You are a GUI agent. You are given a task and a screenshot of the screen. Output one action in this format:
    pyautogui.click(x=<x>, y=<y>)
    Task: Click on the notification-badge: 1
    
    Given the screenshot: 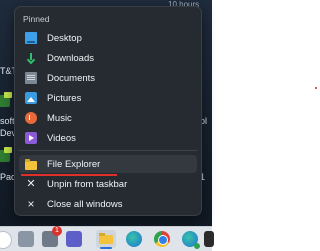 What is the action you would take?
    pyautogui.click(x=57, y=231)
    